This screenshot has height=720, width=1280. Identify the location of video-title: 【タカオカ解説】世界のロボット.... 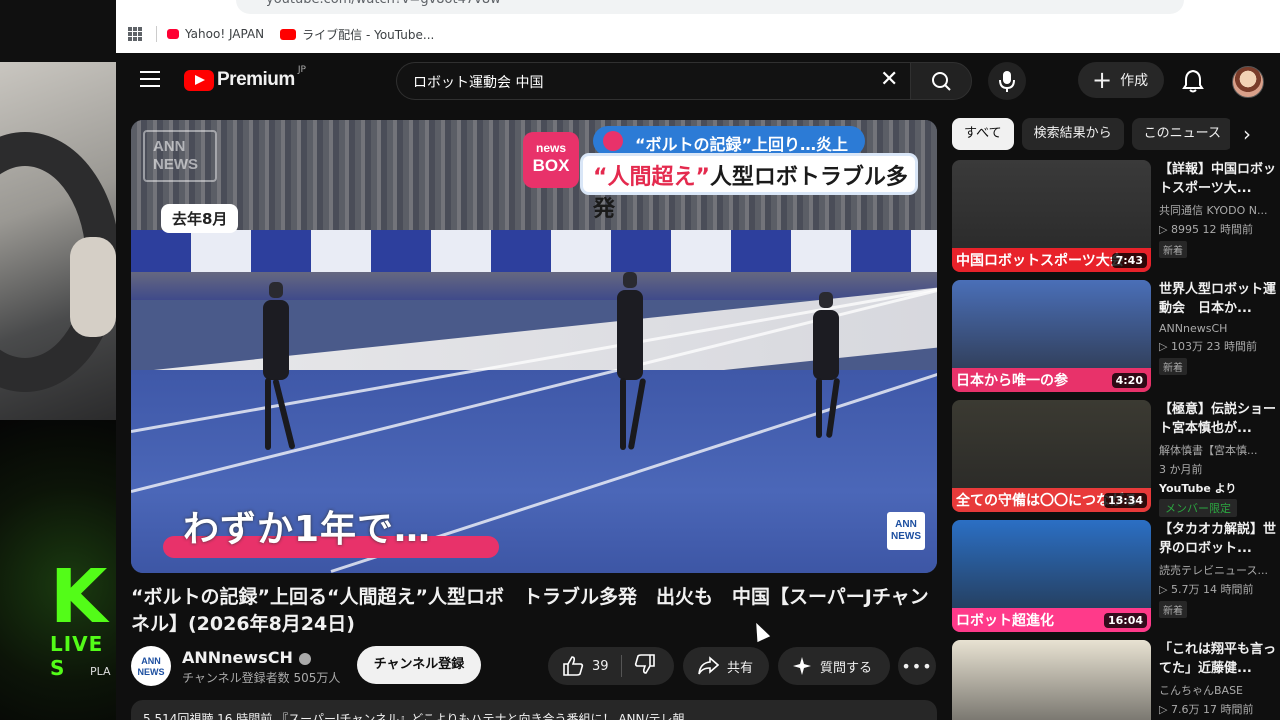
(1219, 539).